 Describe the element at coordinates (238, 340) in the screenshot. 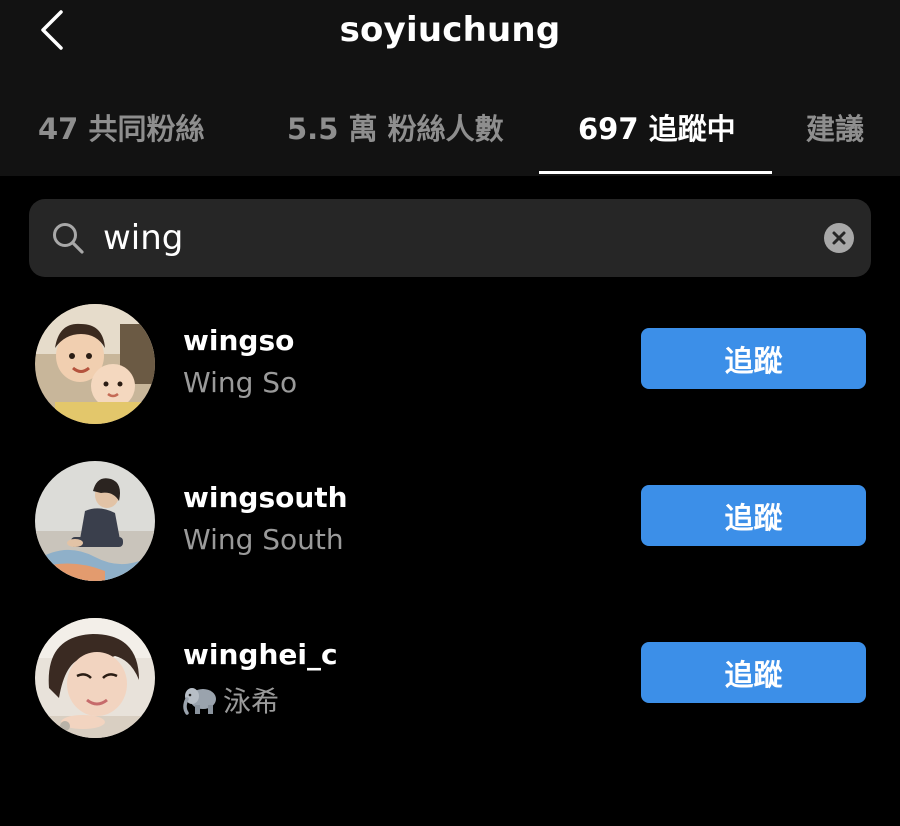

I see `username: wingso` at that location.